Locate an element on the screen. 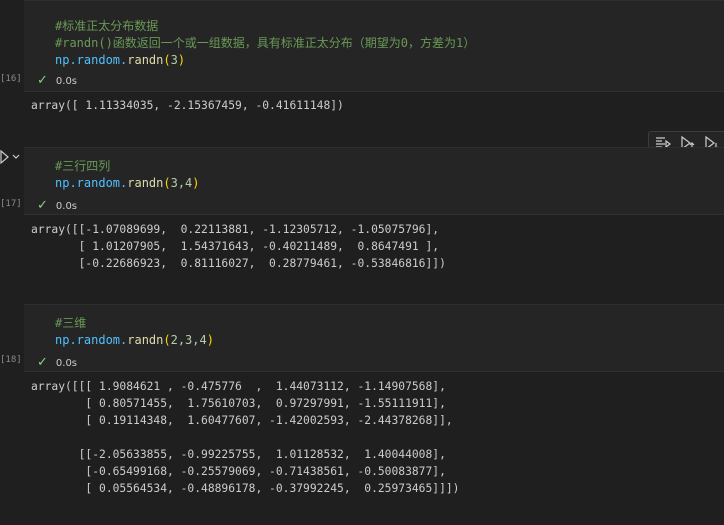  args: 3,4 is located at coordinates (181, 183).